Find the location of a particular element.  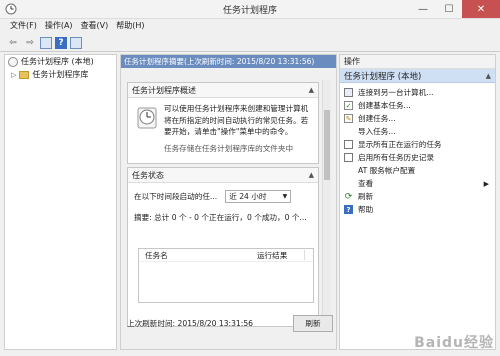

running-tasks-icon is located at coordinates (348, 144).